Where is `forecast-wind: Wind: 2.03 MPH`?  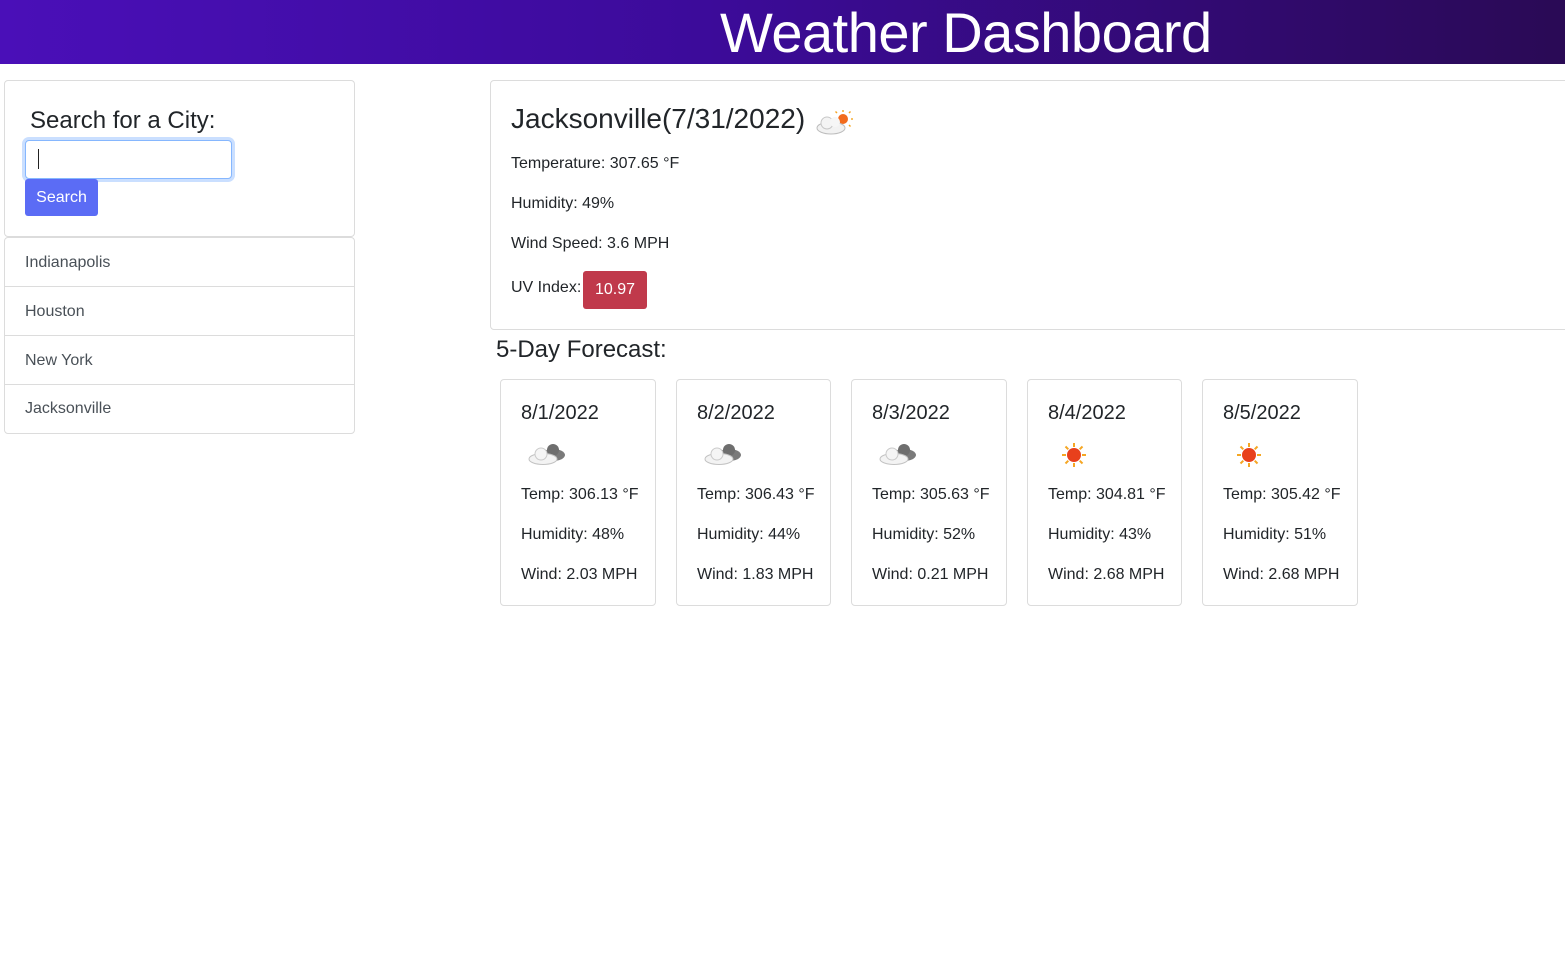 forecast-wind: Wind: 2.03 MPH is located at coordinates (579, 574).